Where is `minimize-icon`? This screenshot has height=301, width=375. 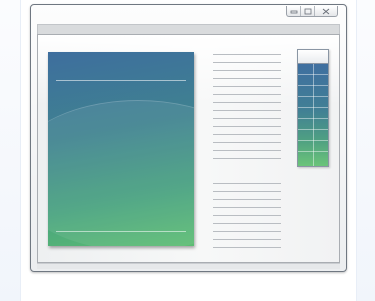
minimize-icon is located at coordinates (294, 11).